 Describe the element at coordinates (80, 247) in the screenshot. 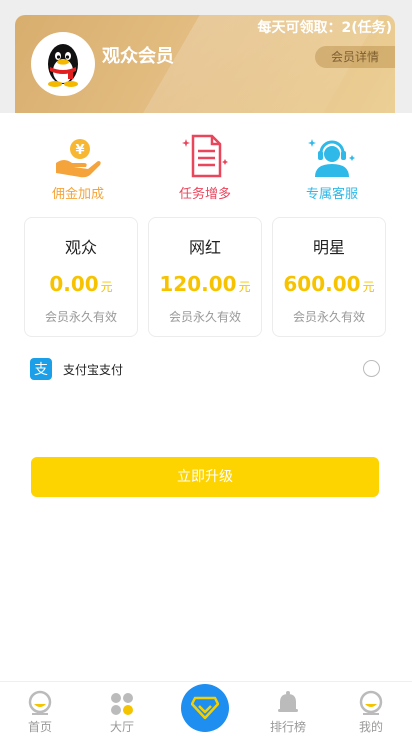

I see `plan-name: 观众` at that location.